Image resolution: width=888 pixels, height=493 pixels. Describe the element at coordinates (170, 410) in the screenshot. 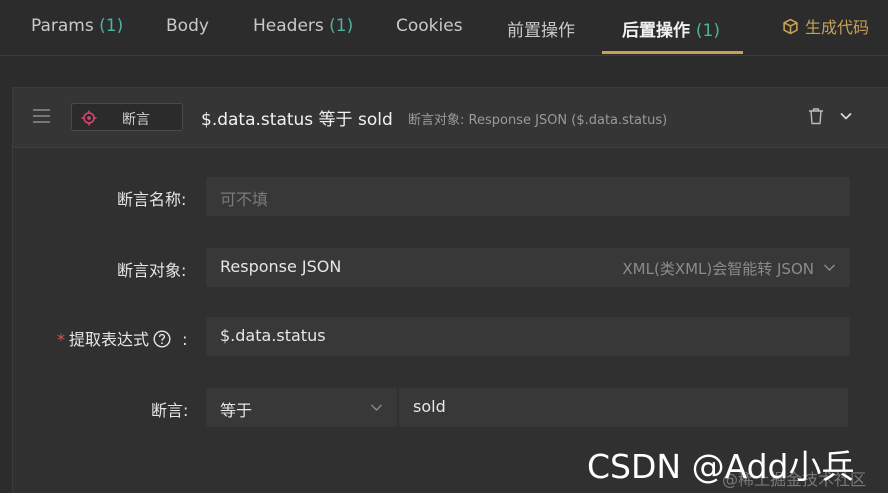

I see `assertion-label: 断言:` at that location.